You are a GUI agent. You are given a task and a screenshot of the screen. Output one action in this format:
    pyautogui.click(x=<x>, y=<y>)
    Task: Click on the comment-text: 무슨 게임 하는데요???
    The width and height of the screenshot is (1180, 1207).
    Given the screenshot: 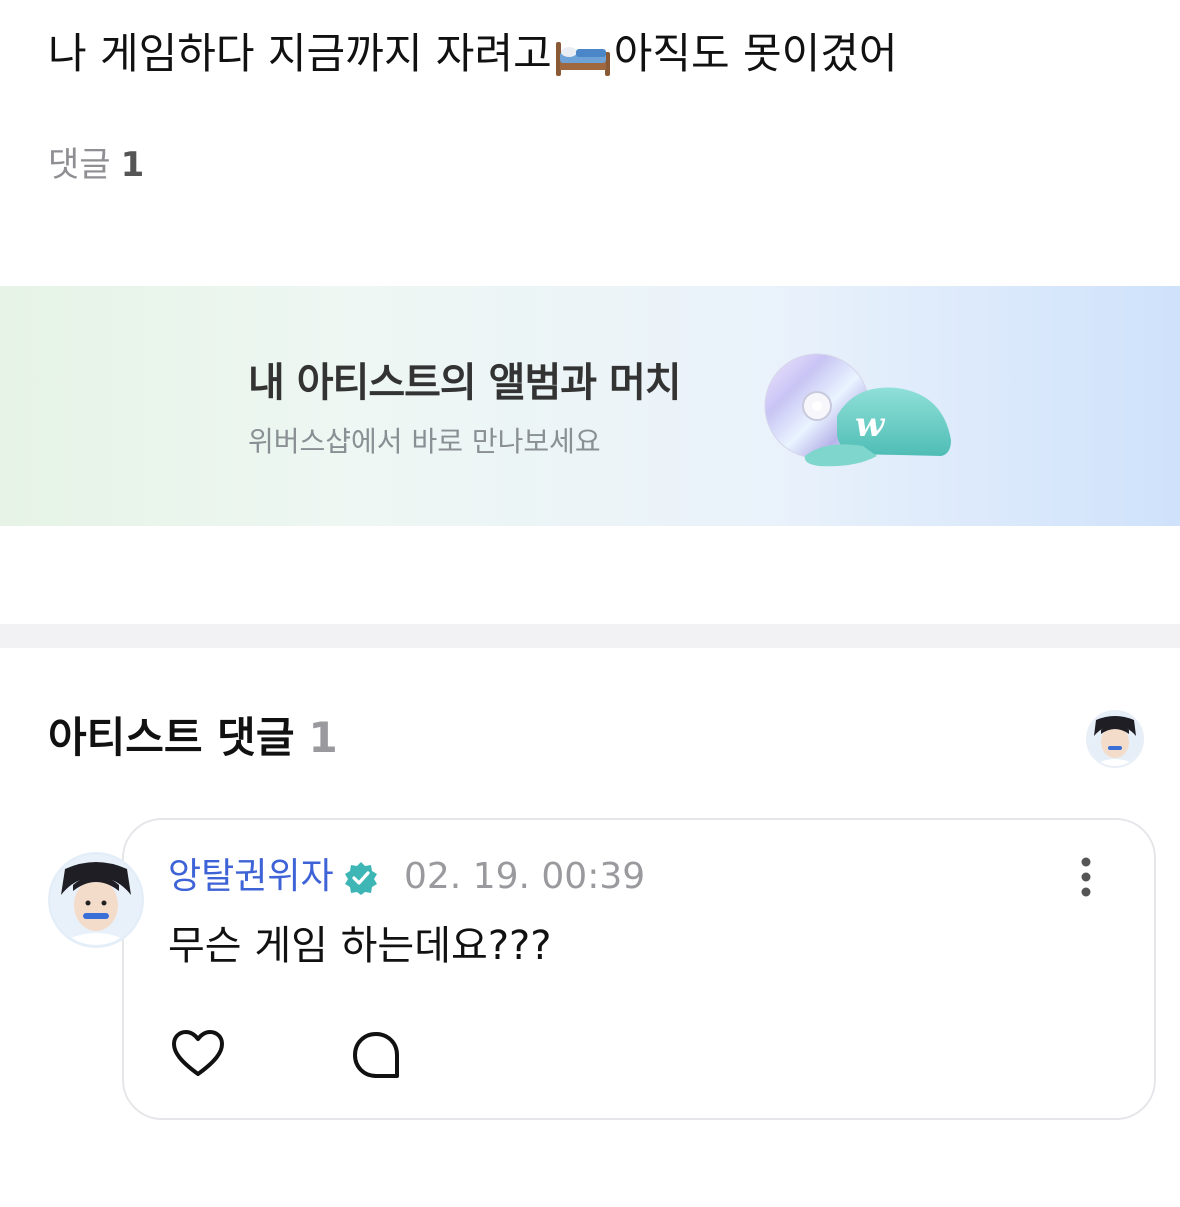 What is the action you would take?
    pyautogui.click(x=360, y=946)
    